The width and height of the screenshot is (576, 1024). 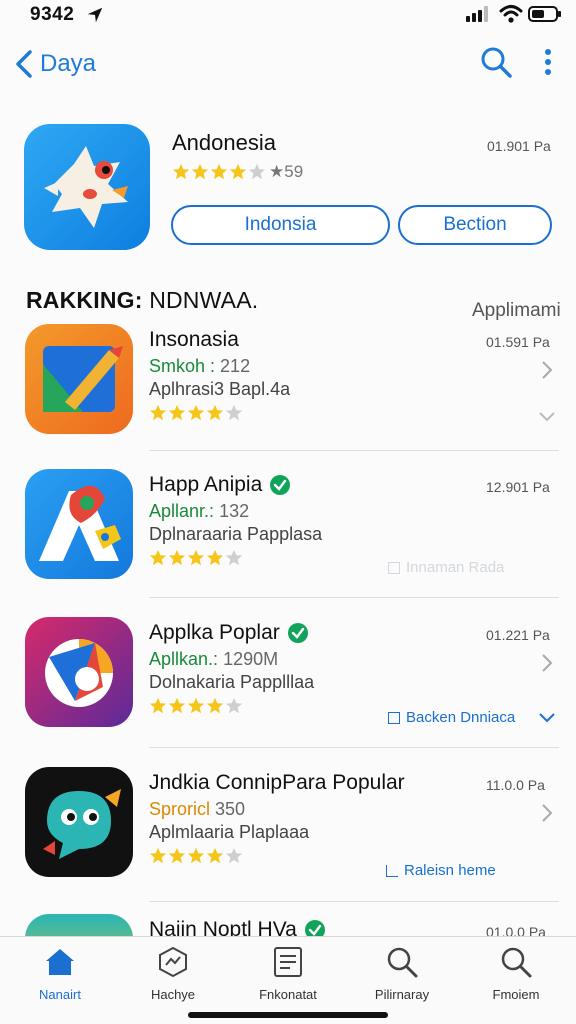 I want to click on app-size: 01.0.0 Pa, so click(x=516, y=930).